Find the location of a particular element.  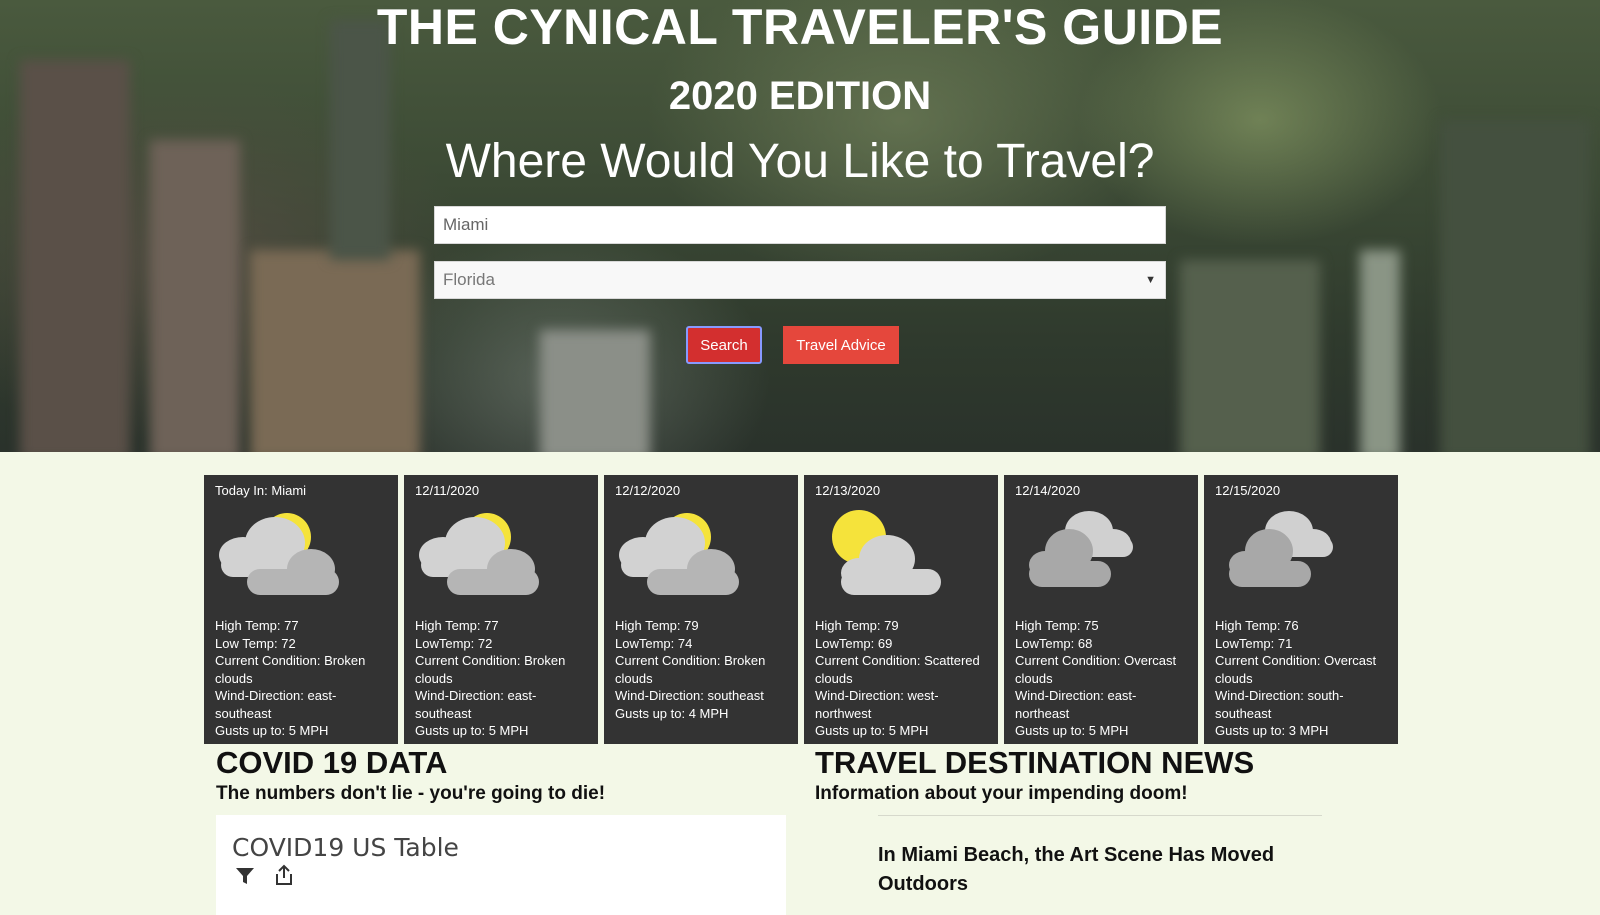

low-temp: LowTemp: 72 is located at coordinates (454, 643).